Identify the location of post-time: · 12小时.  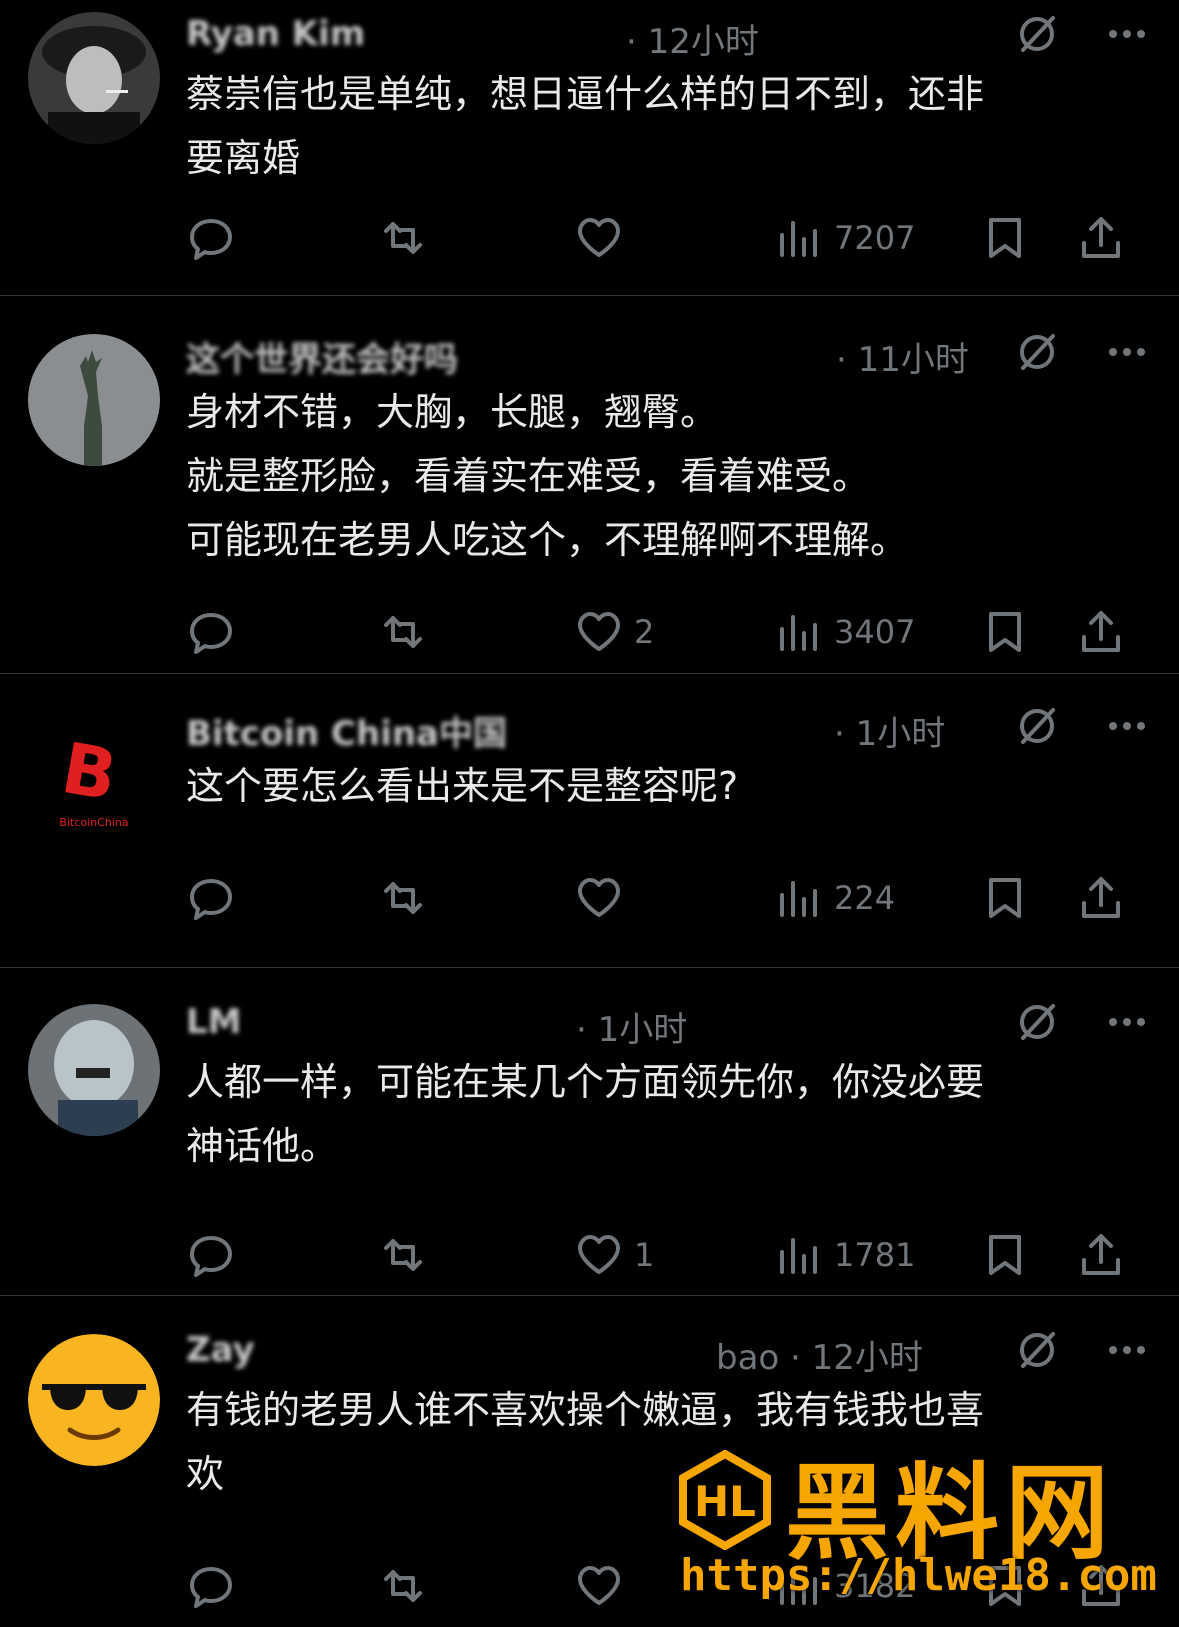
(692, 38).